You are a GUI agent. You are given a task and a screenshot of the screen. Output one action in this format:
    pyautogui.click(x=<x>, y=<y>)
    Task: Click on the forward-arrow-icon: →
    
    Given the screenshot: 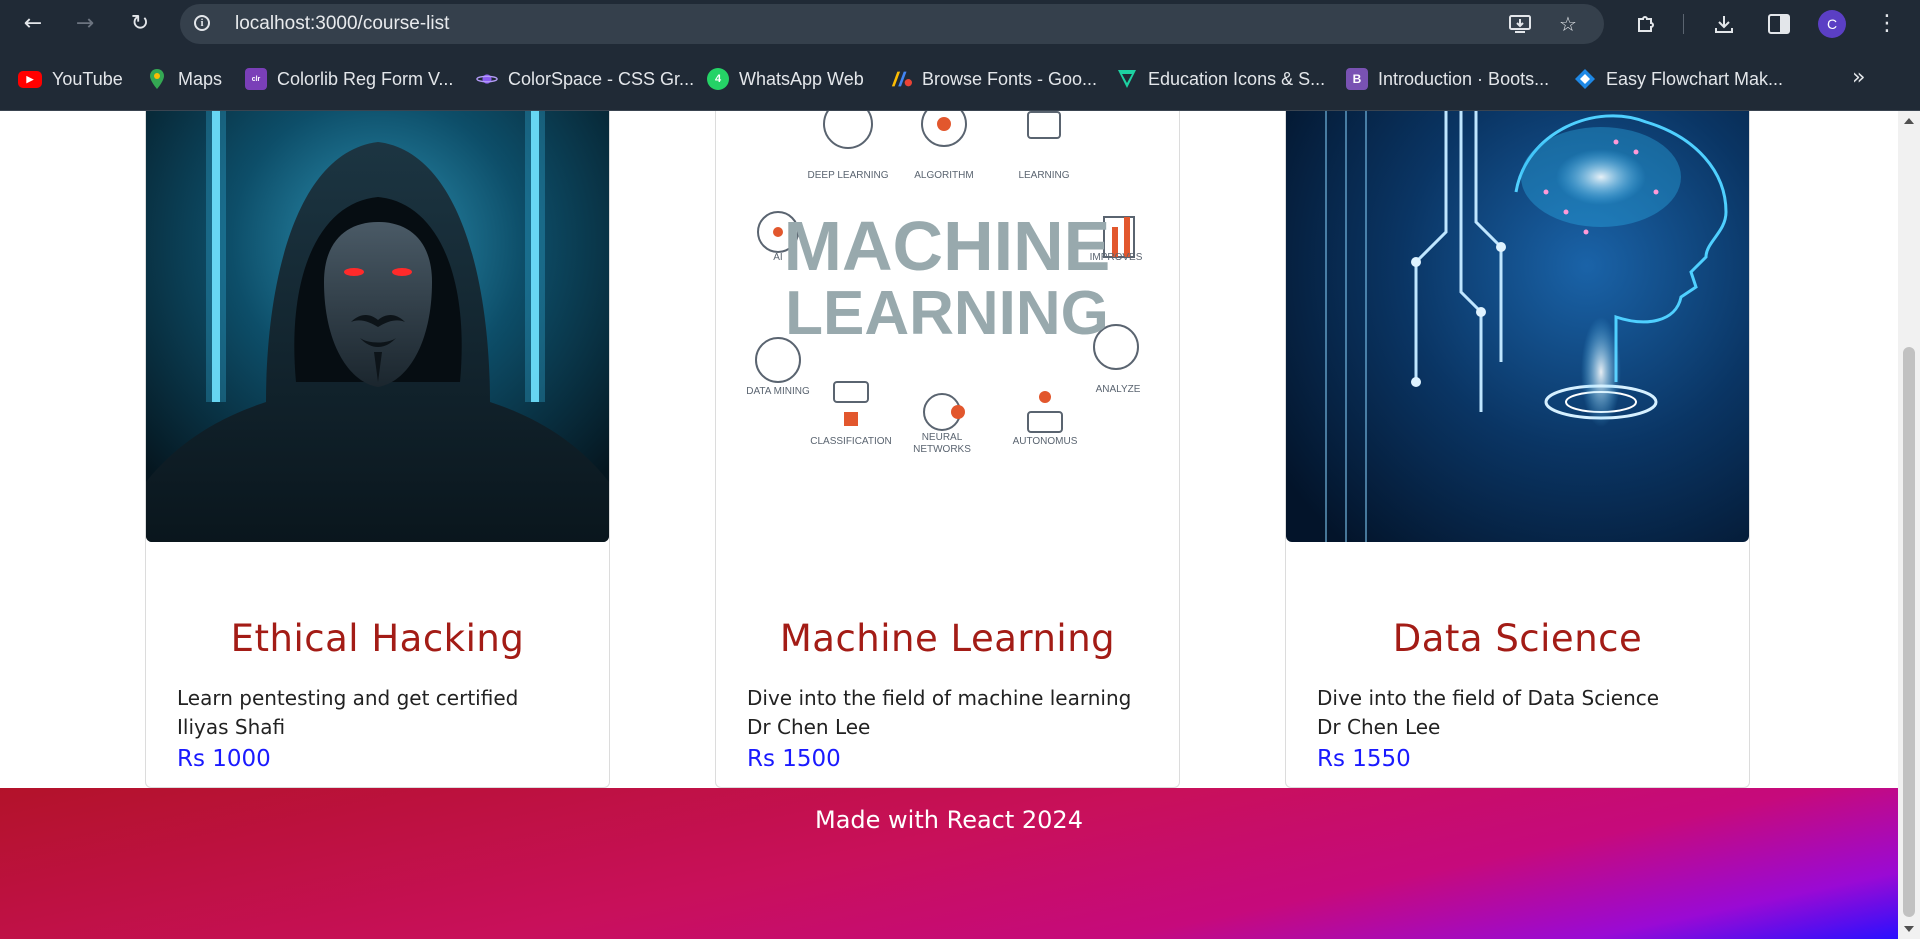 What is the action you would take?
    pyautogui.click(x=85, y=24)
    